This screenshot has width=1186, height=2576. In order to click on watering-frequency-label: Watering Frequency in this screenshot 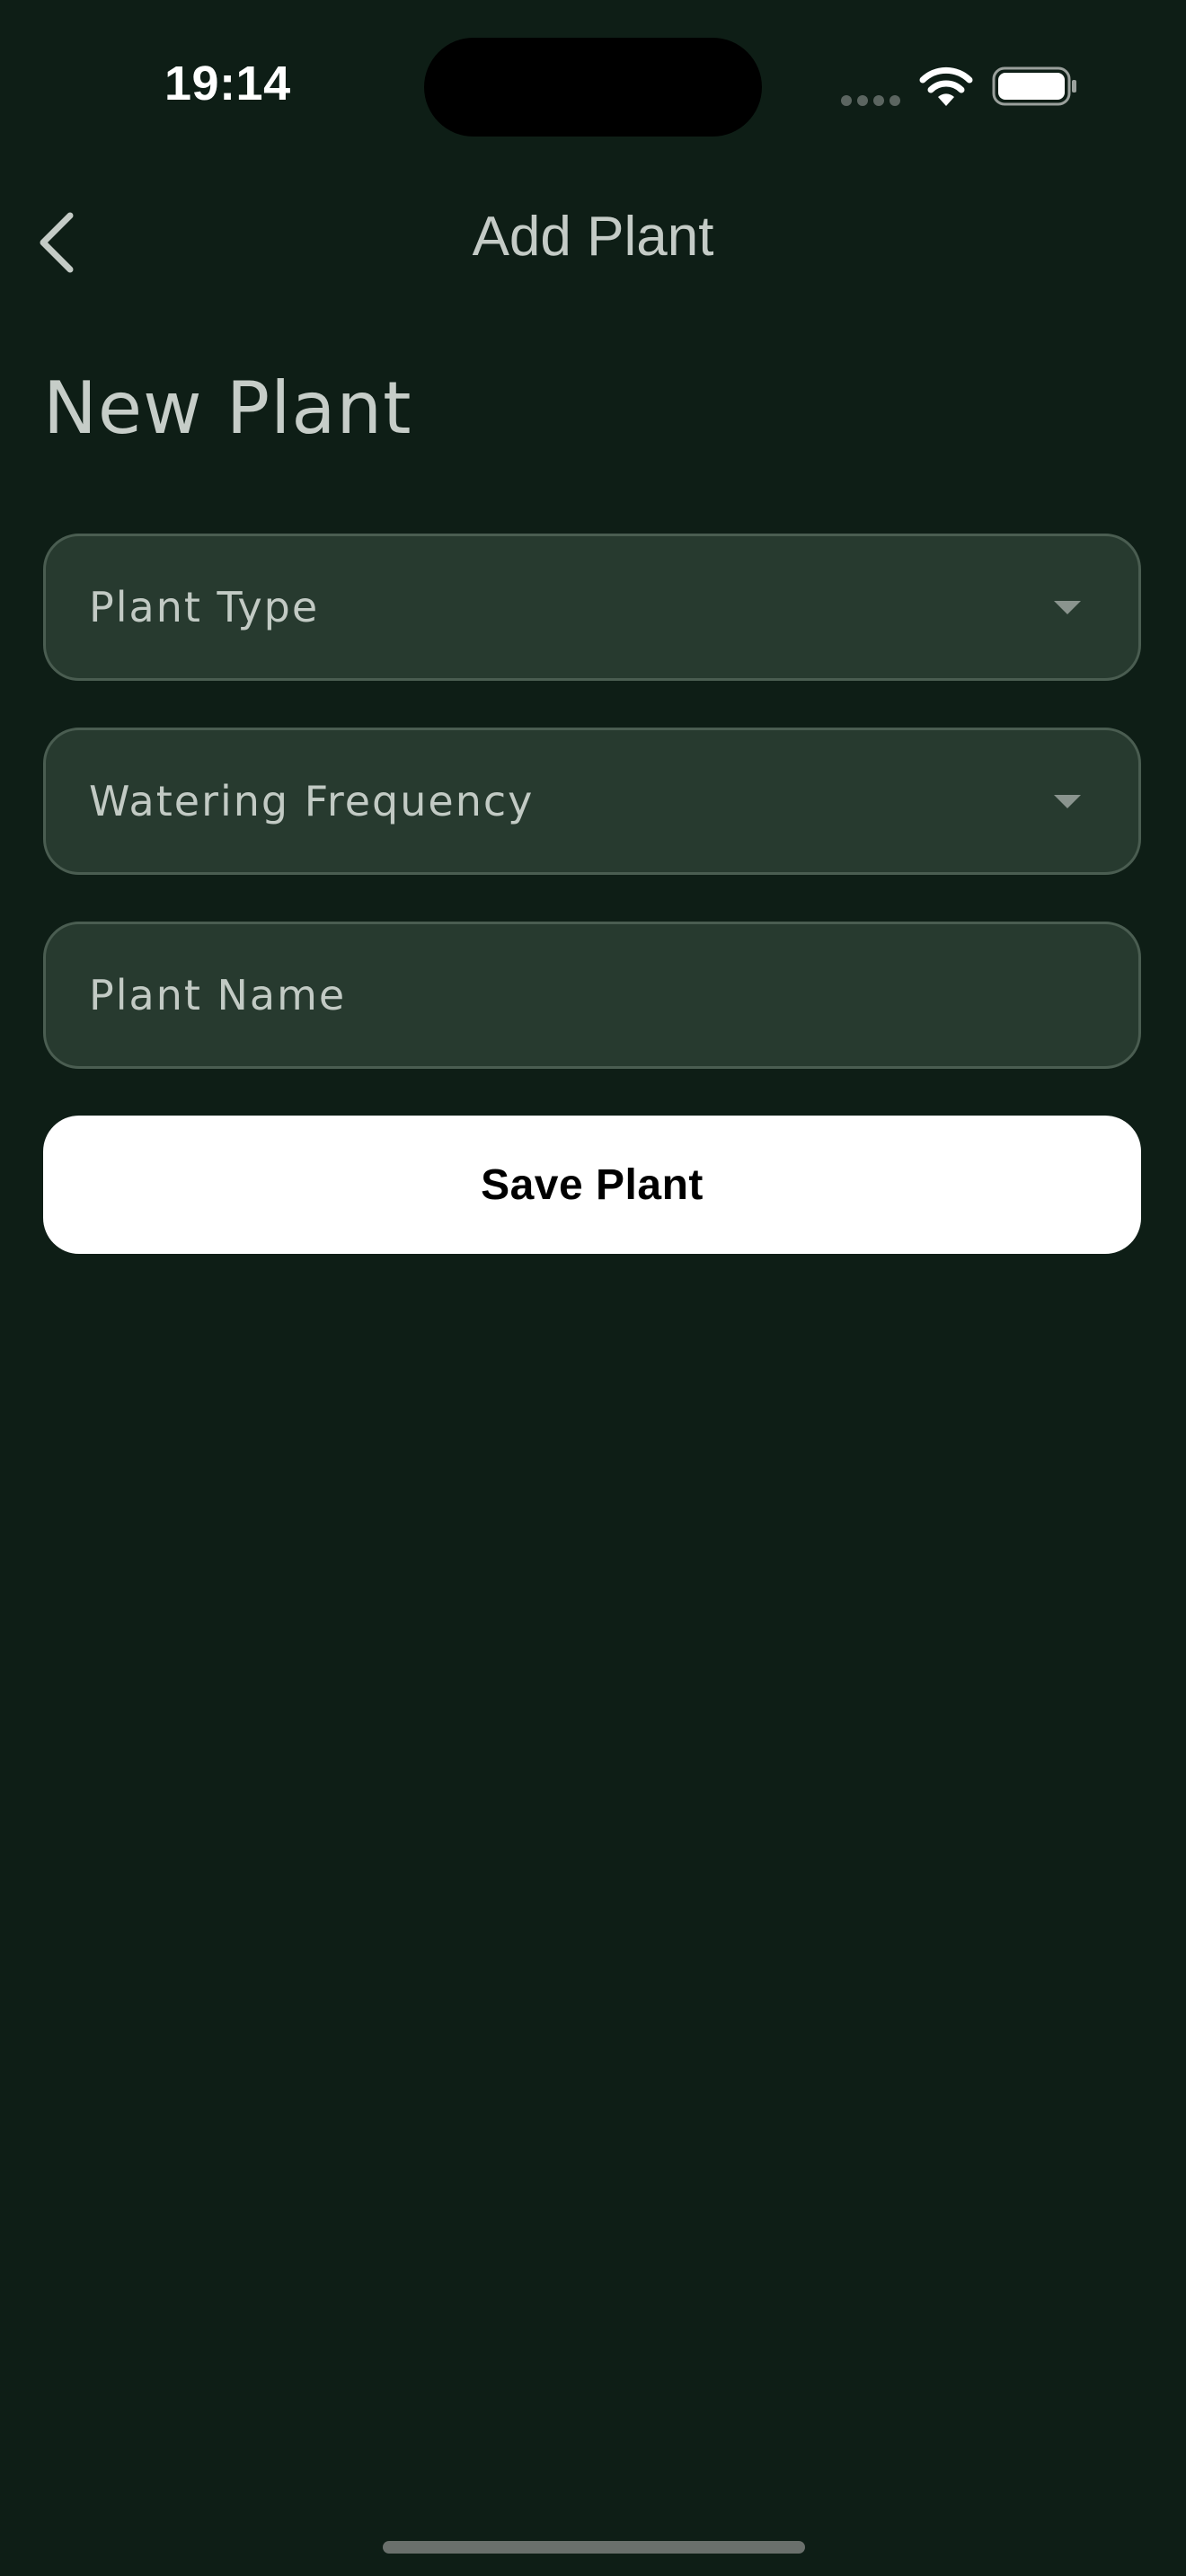, I will do `click(312, 801)`.